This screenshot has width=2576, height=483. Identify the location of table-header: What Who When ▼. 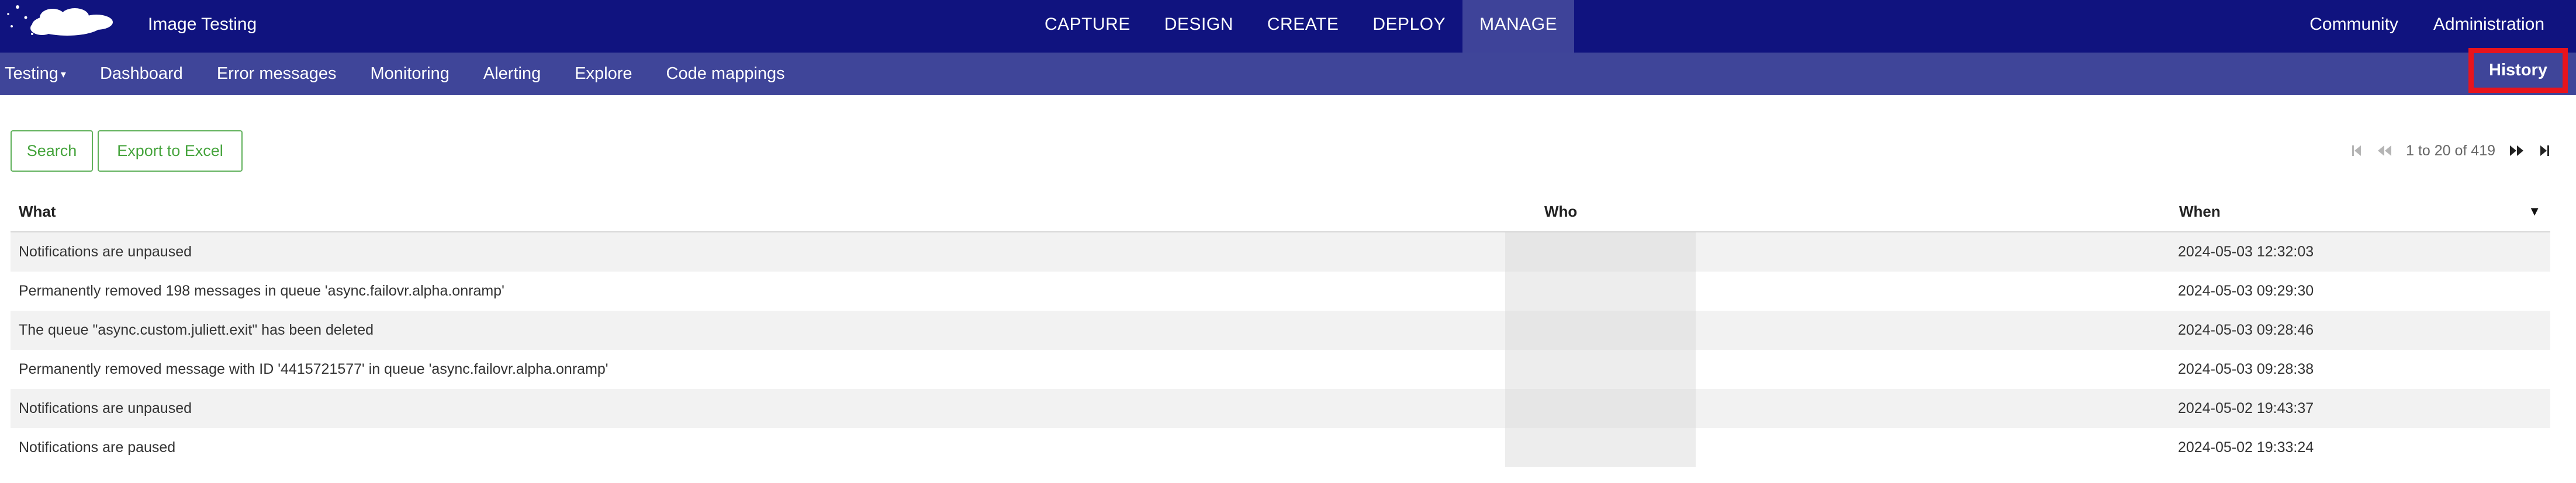
(1280, 212).